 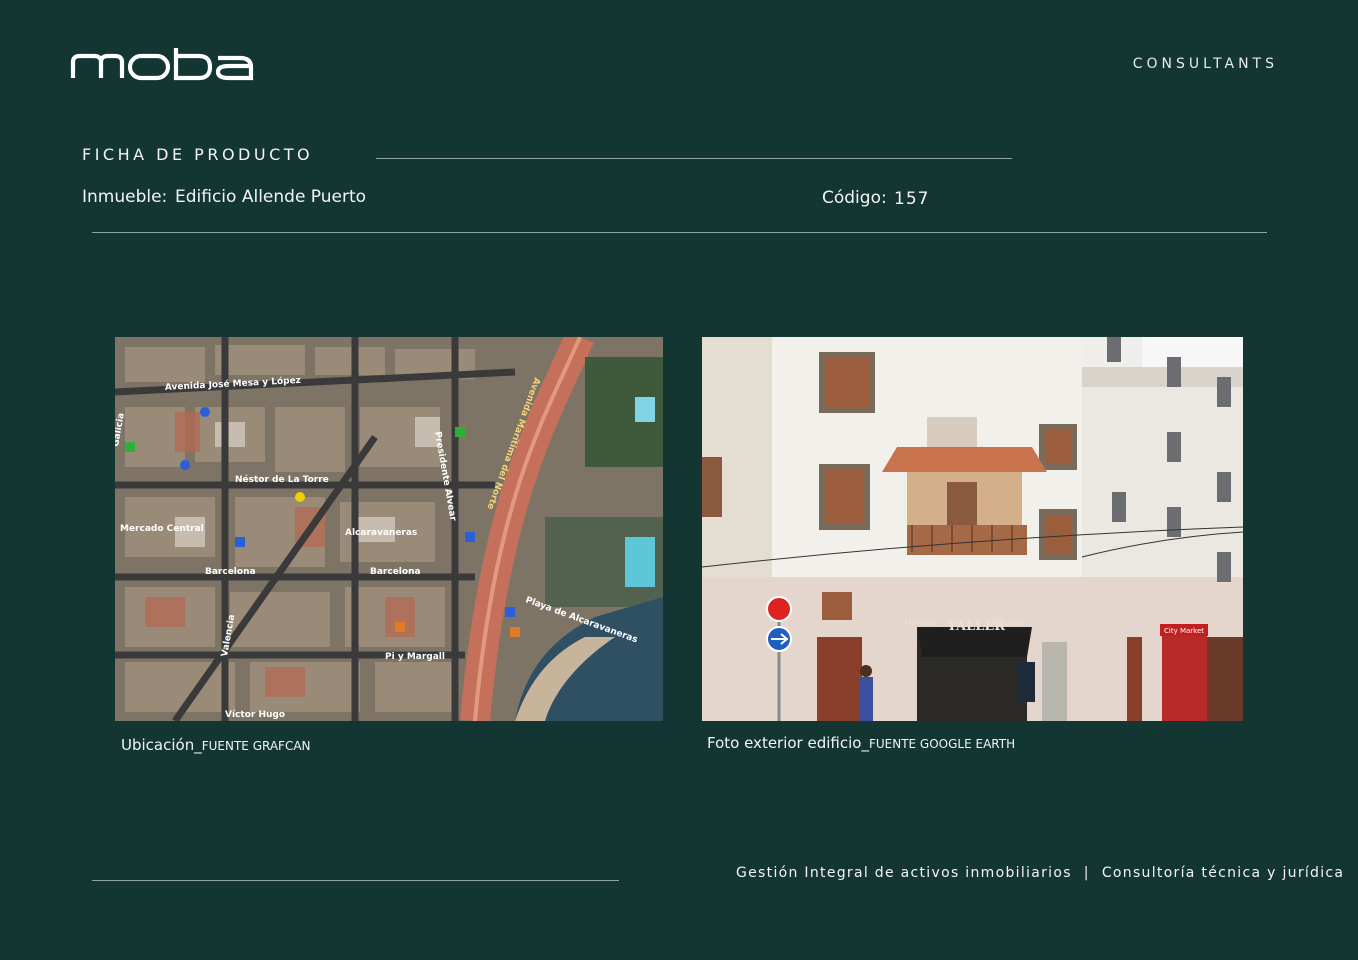 What do you see at coordinates (162, 529) in the screenshot?
I see `map-label: Mercado Central` at bounding box center [162, 529].